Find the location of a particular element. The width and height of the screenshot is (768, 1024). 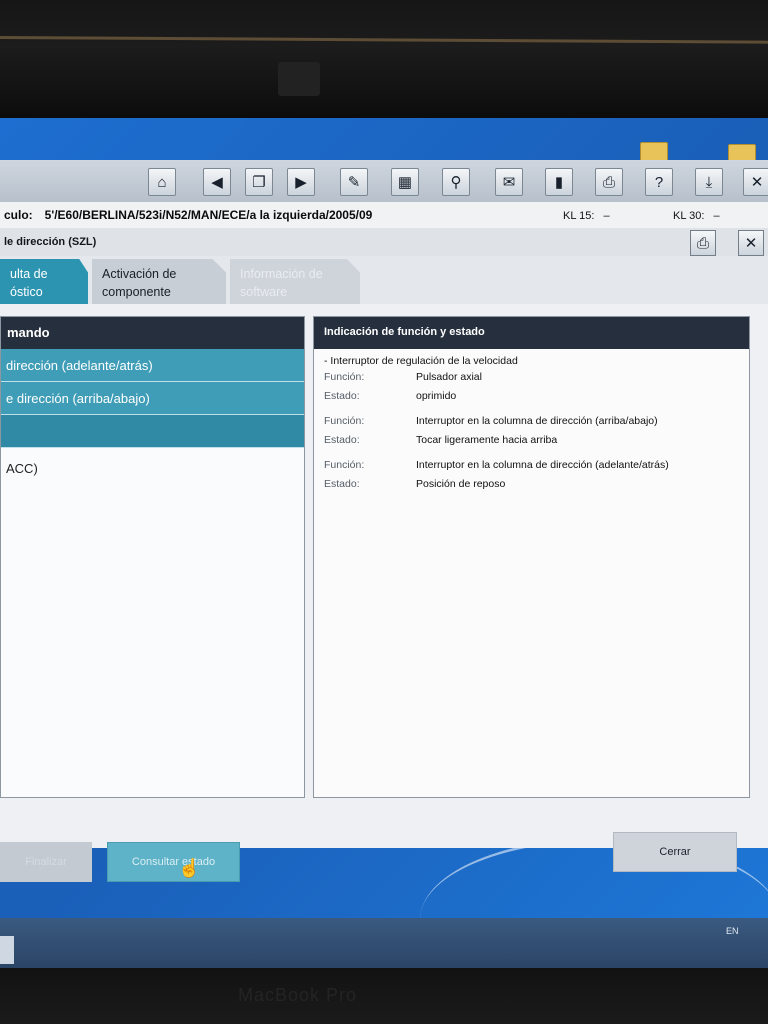

back-icon: ◀ is located at coordinates (217, 182).